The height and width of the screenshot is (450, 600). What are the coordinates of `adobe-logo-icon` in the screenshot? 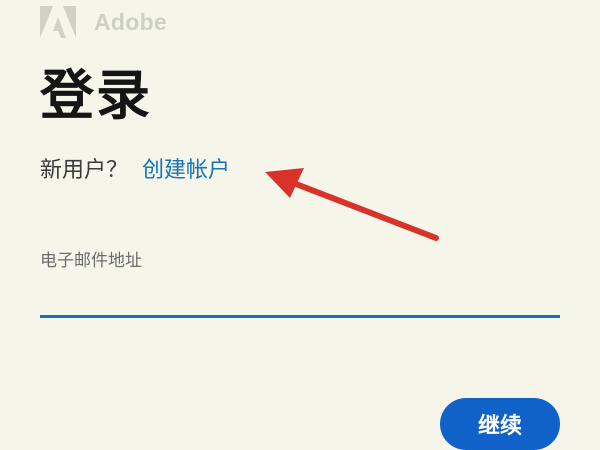 It's located at (58, 22).